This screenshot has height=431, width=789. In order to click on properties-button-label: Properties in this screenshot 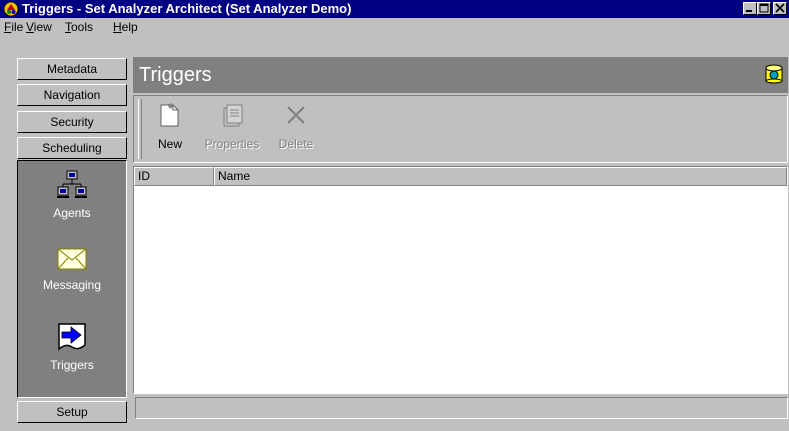, I will do `click(232, 144)`.